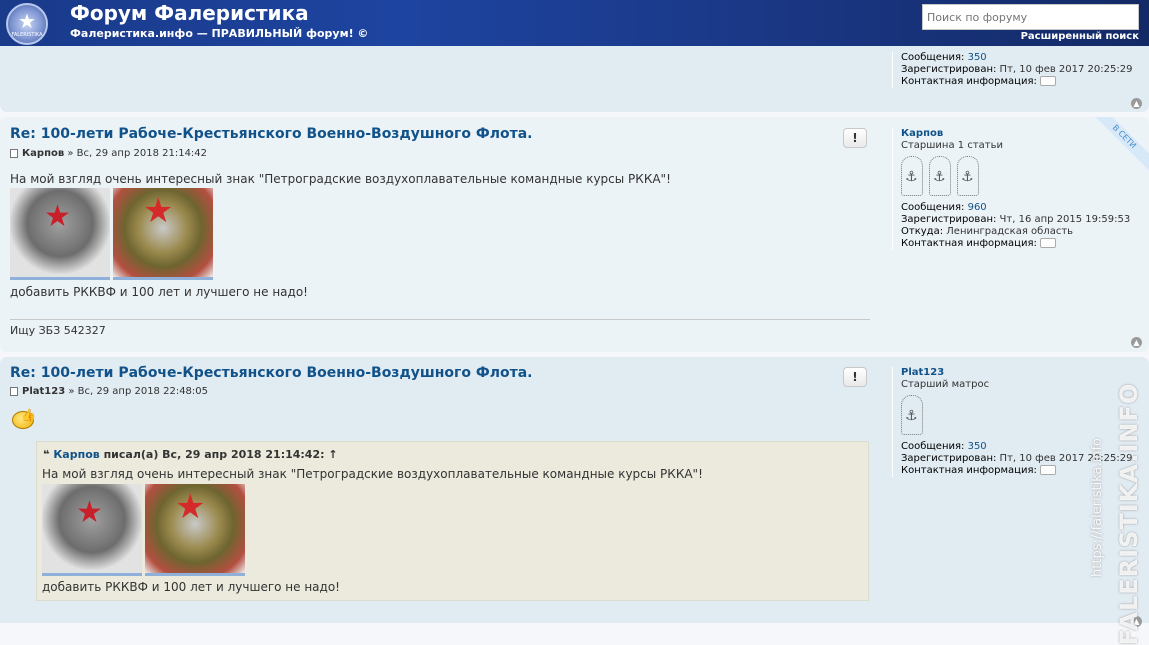 This screenshot has width=1149, height=645. What do you see at coordinates (977, 207) in the screenshot?
I see `messages-count: 960` at bounding box center [977, 207].